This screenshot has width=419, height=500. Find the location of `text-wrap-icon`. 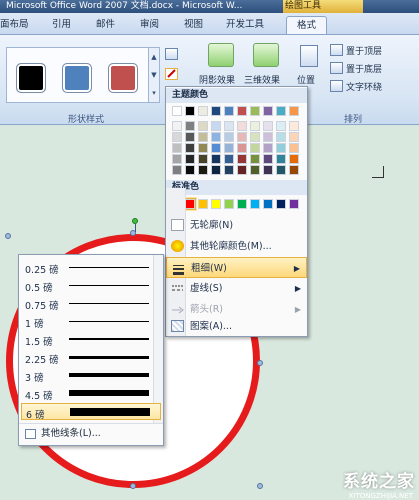

text-wrap-icon is located at coordinates (336, 86).